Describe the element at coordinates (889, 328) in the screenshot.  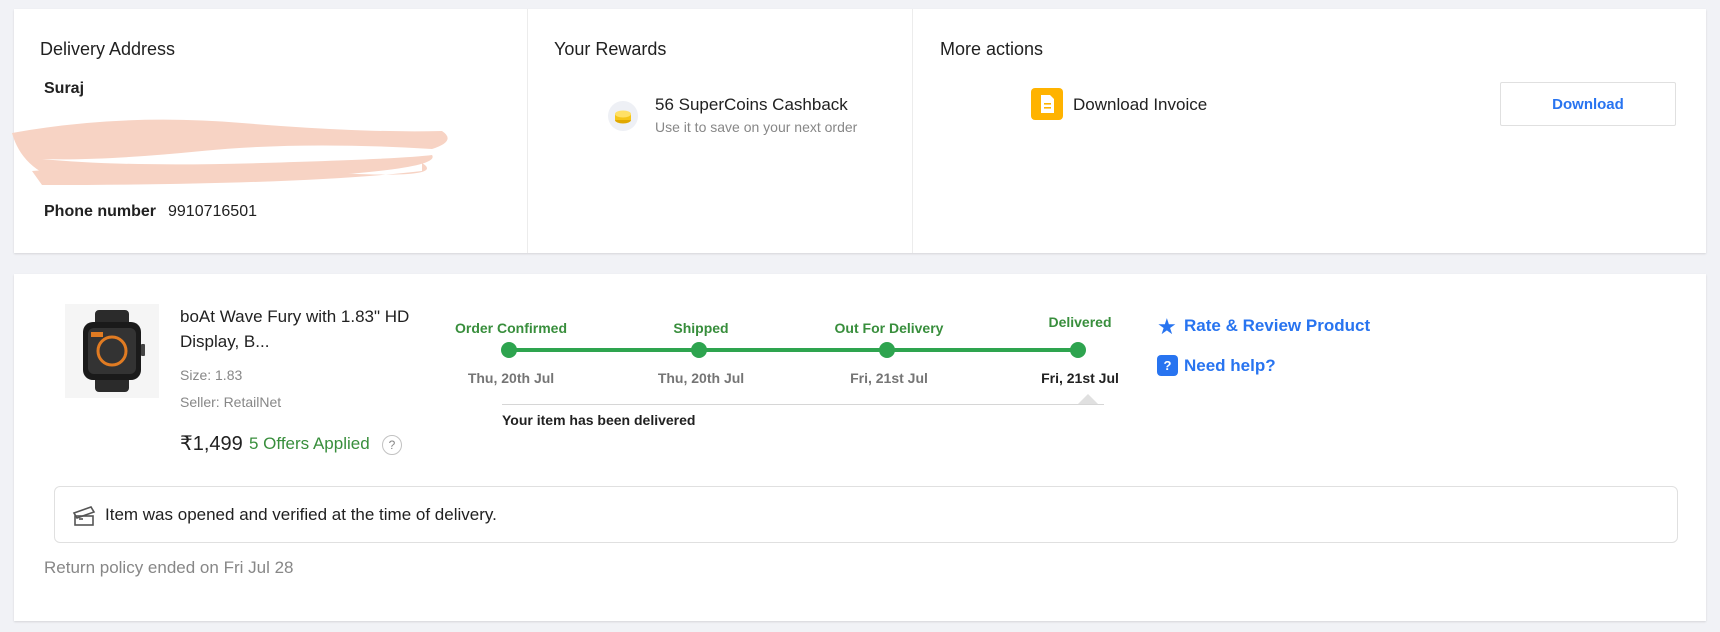
I see `step-label-out-for-delivery: Out For Delivery` at that location.